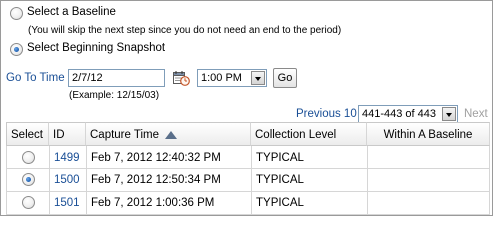  I want to click on beginning-snapshot-radio, so click(16, 49).